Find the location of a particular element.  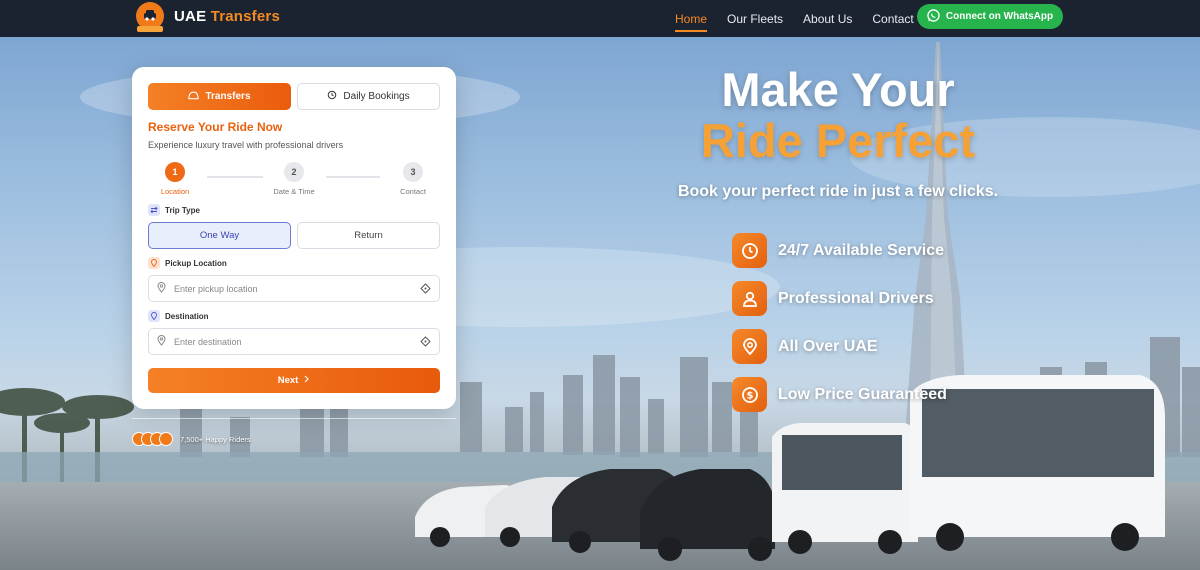

trip-type-label: Trip Type is located at coordinates (174, 210).